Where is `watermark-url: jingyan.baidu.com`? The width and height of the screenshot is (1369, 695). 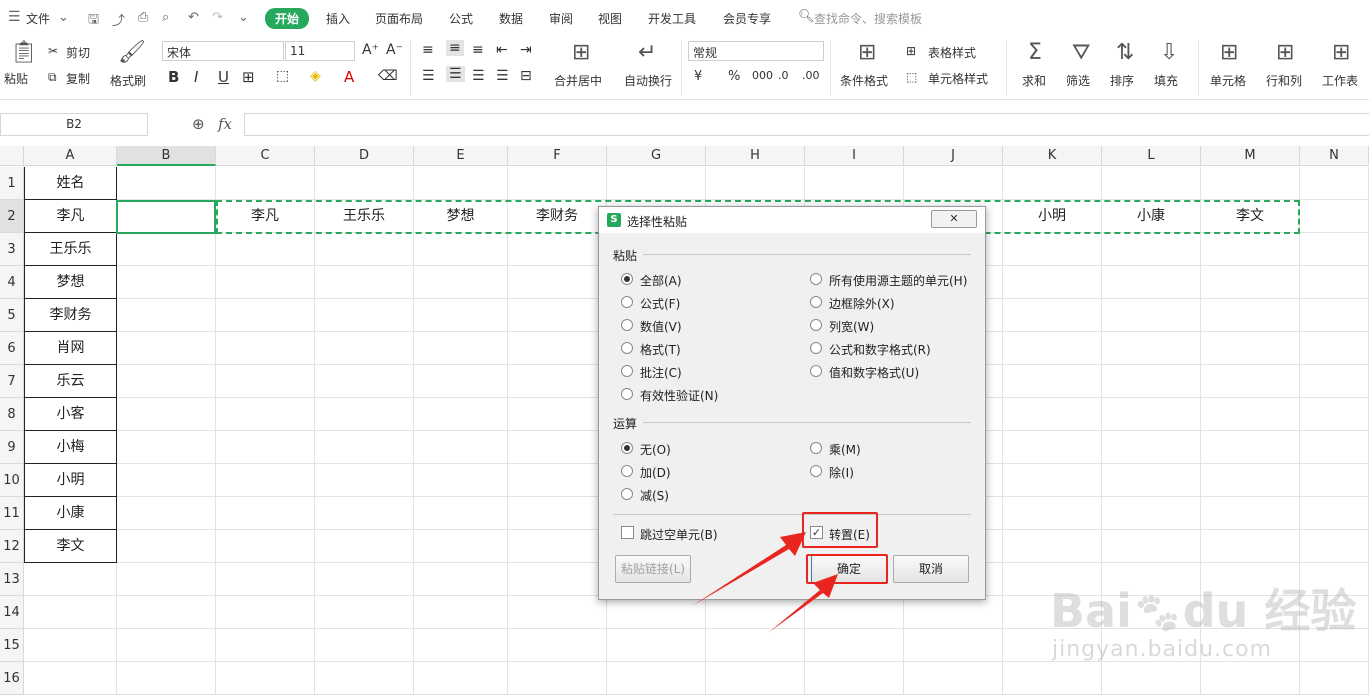 watermark-url: jingyan.baidu.com is located at coordinates (1162, 649).